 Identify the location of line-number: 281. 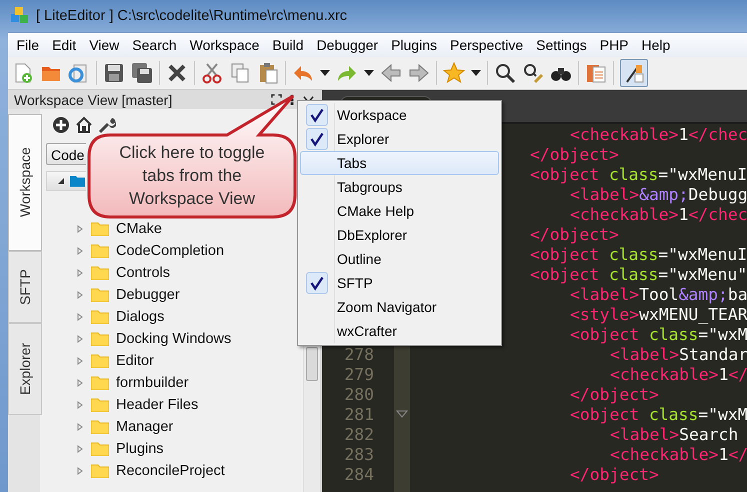
(359, 414).